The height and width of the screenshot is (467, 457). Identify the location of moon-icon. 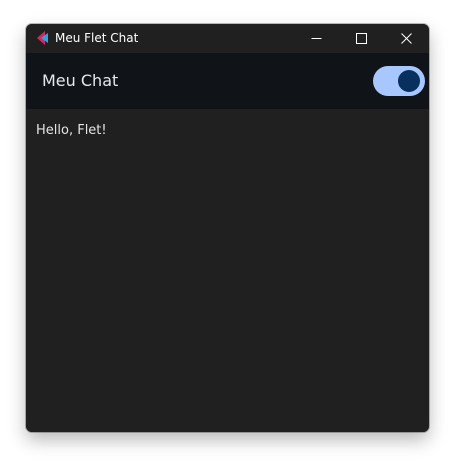
(356, 82).